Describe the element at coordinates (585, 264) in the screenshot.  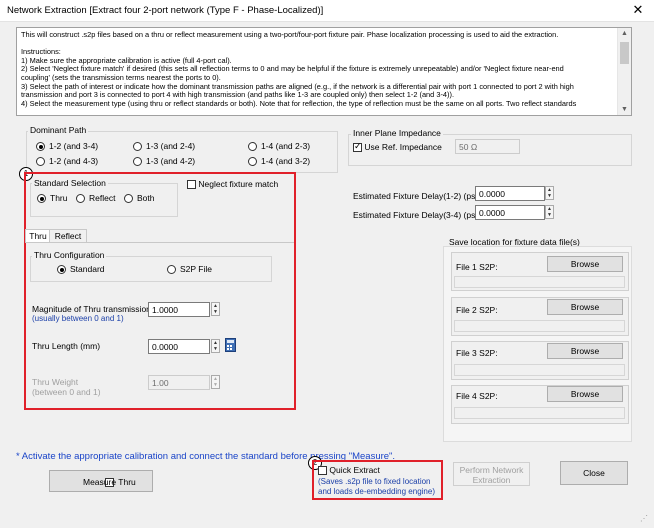
I see `file-1-browse-button: Browse` at that location.